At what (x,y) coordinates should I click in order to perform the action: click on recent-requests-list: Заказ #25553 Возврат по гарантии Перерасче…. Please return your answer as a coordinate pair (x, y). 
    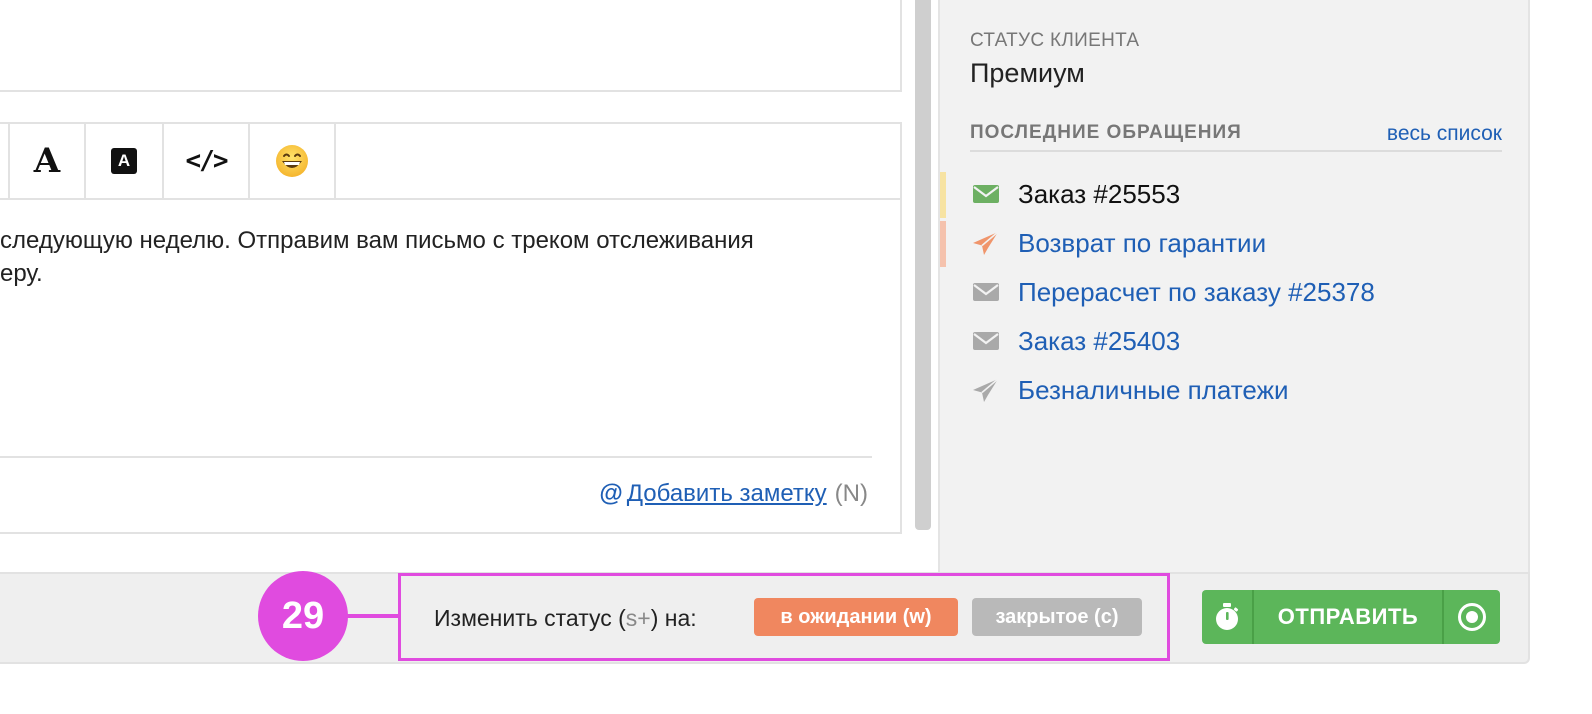
    Looking at the image, I should click on (1220, 292).